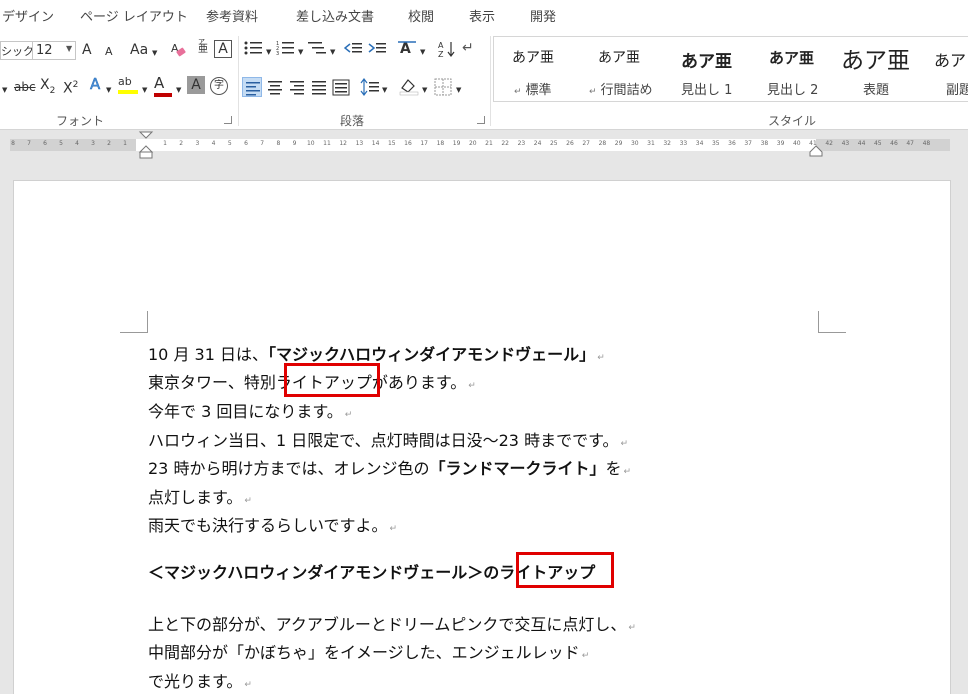 This screenshot has width=968, height=694. Describe the element at coordinates (421, 15) in the screenshot. I see `tab-review: 校閲` at that location.